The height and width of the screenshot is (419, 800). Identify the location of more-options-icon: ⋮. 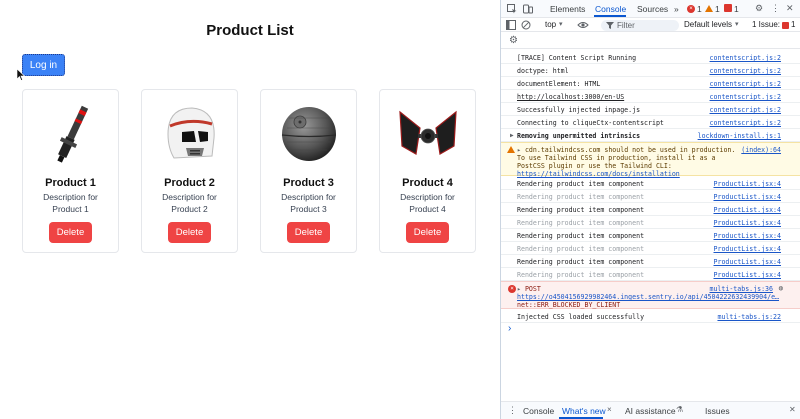
(775, 8).